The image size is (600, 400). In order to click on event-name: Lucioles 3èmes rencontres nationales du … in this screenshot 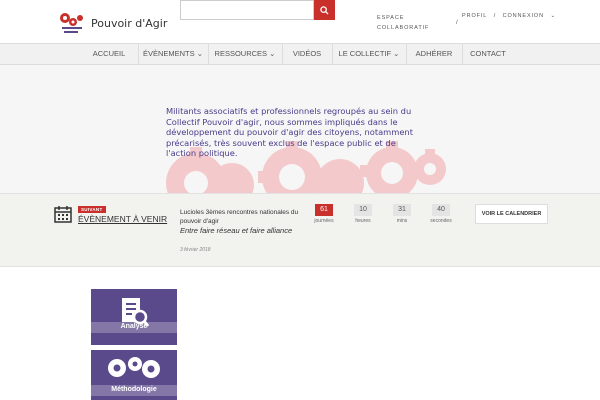, I will do `click(240, 217)`.